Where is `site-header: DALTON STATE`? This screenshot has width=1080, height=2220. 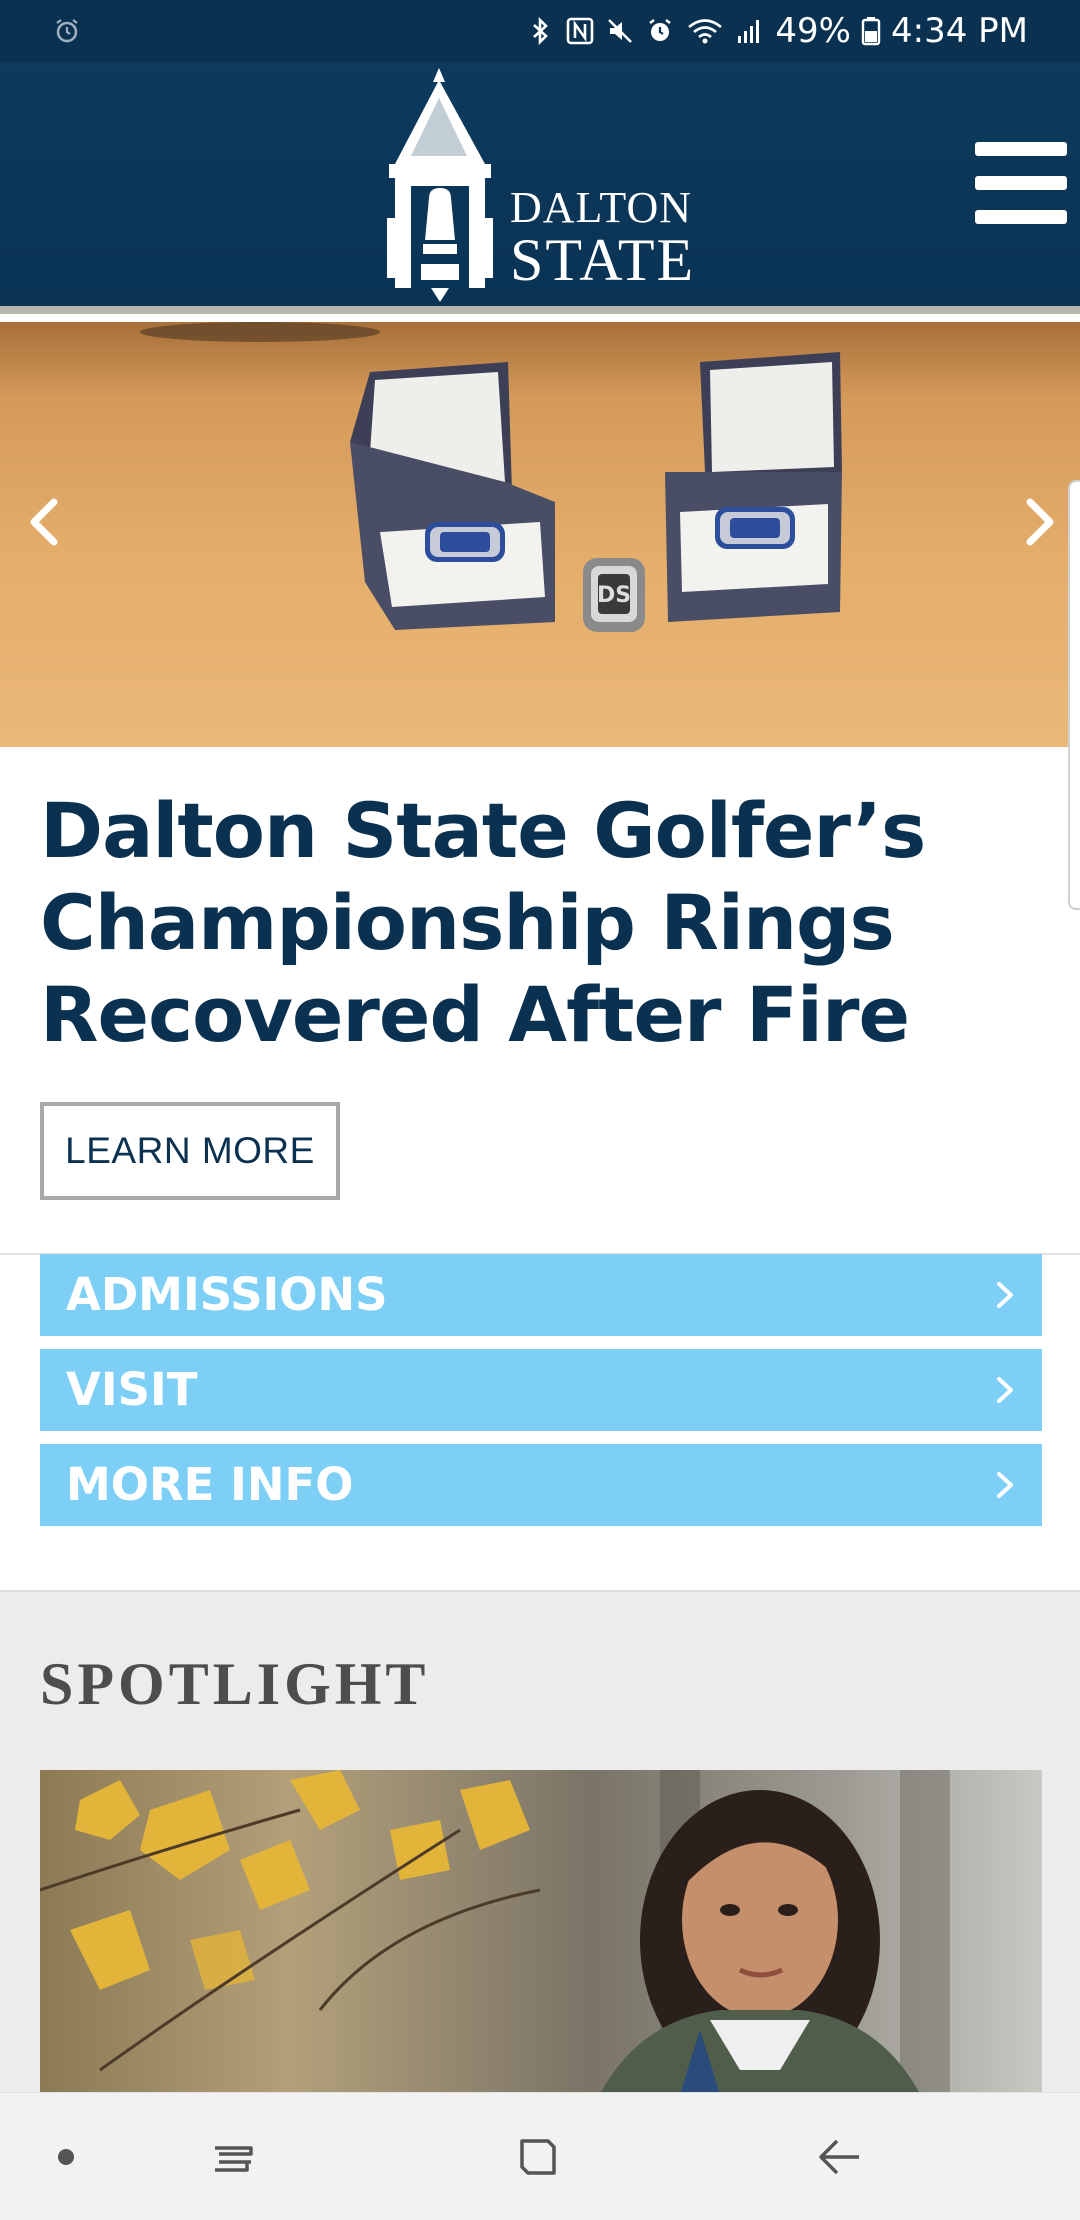
site-header: DALTON STATE is located at coordinates (540, 188).